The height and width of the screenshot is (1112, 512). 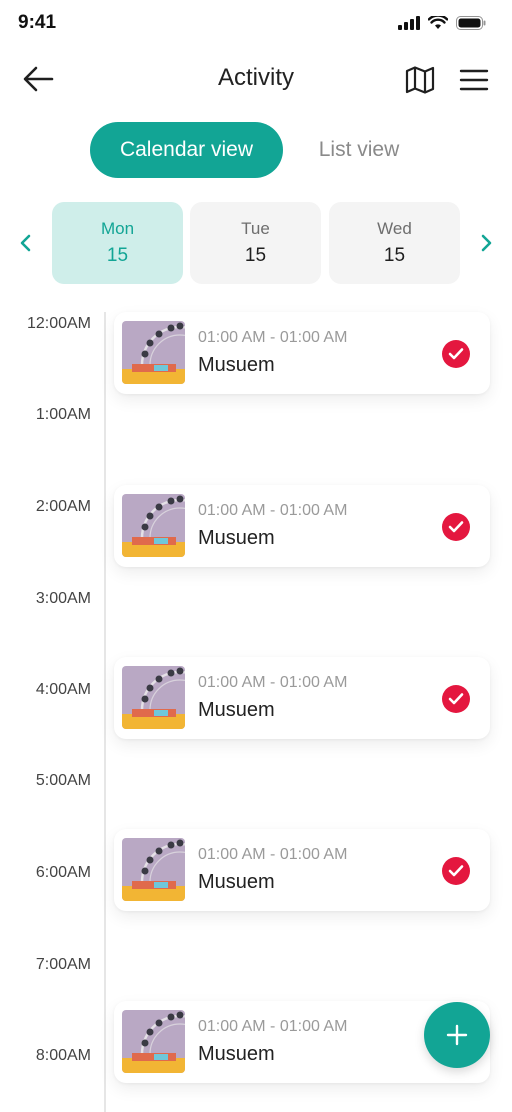 I want to click on map-icon, so click(x=420, y=80).